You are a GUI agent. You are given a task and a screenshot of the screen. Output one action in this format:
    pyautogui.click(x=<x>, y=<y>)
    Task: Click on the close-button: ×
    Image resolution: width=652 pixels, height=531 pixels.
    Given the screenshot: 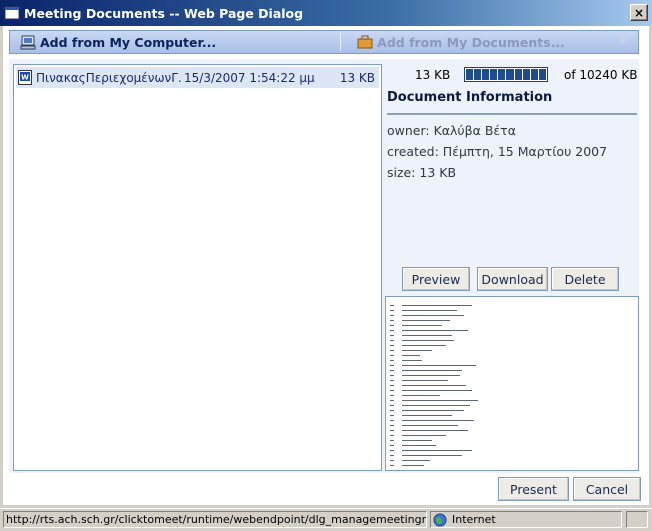 What is the action you would take?
    pyautogui.click(x=639, y=12)
    